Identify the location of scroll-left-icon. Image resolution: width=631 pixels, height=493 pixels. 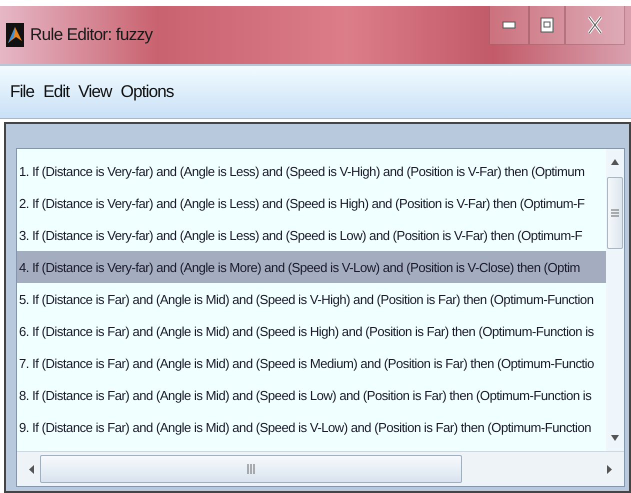
(31, 469).